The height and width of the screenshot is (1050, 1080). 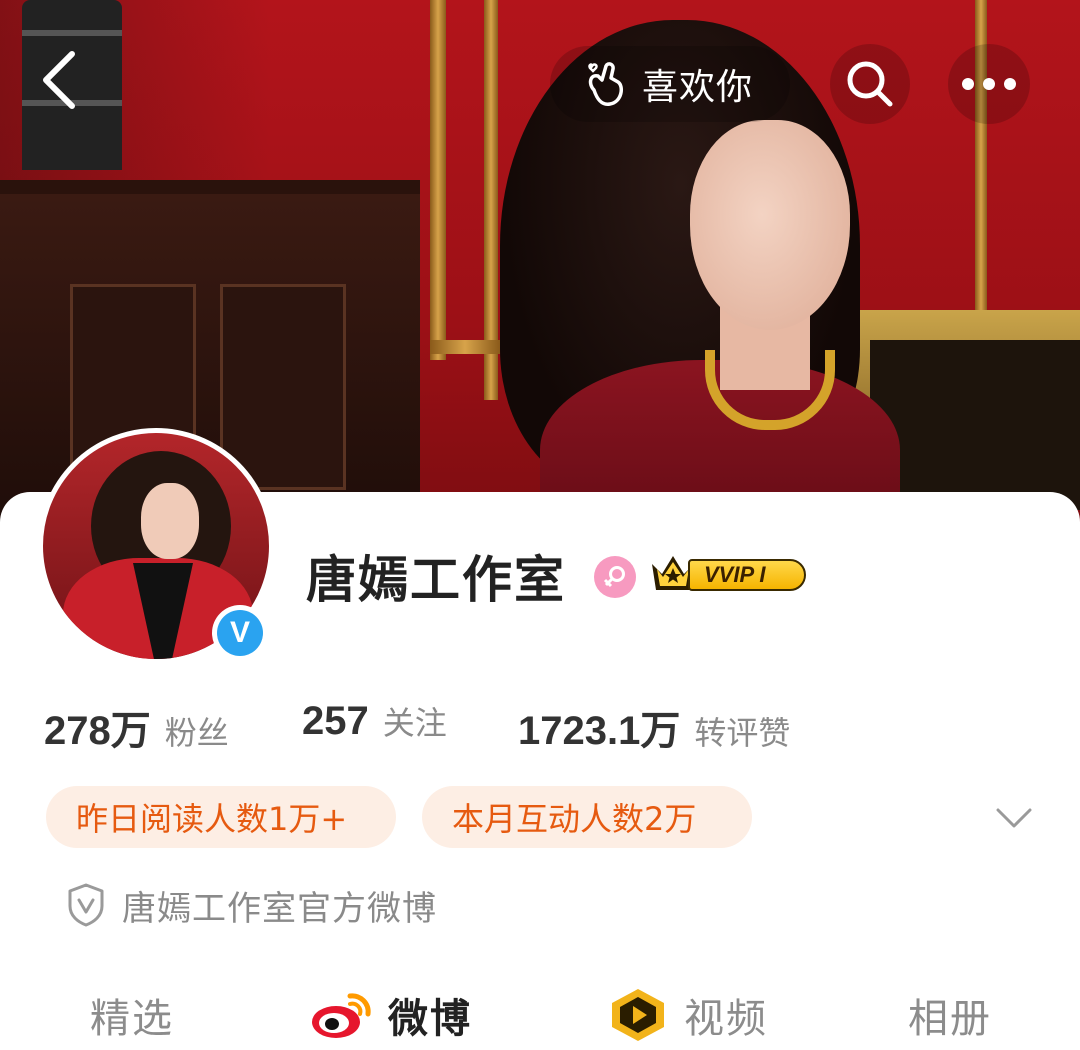 What do you see at coordinates (606, 84) in the screenshot?
I see `finger-heart-icon` at bounding box center [606, 84].